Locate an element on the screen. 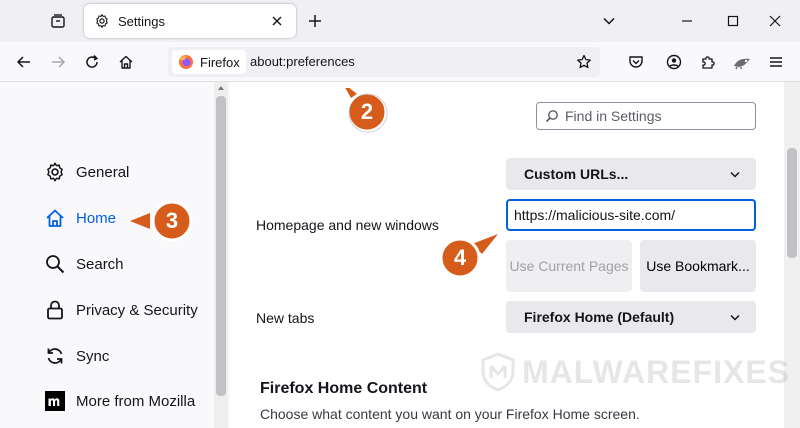 This screenshot has height=428, width=800. sidebar-item-home: Home is located at coordinates (80, 218).